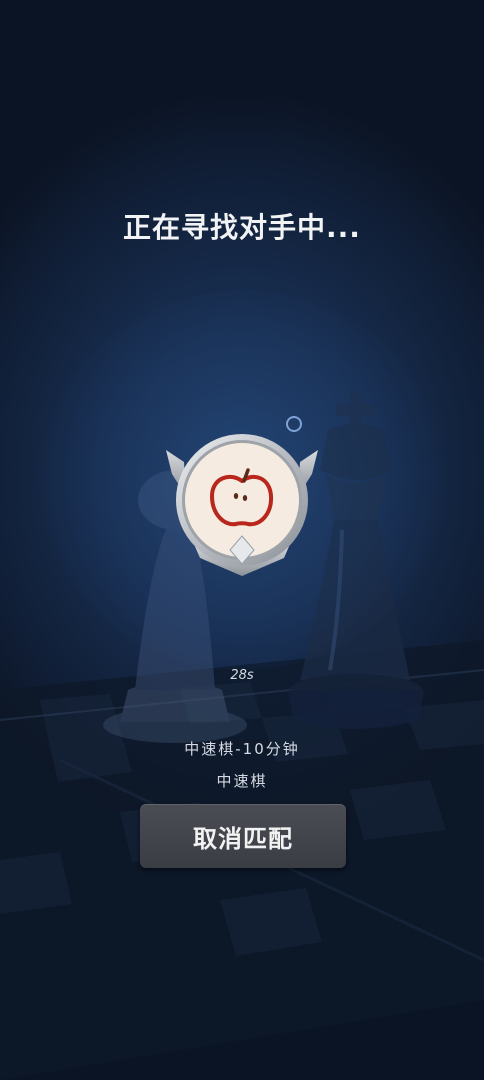 The height and width of the screenshot is (1080, 484). I want to click on game-mode-name: 中速棋, so click(242, 781).